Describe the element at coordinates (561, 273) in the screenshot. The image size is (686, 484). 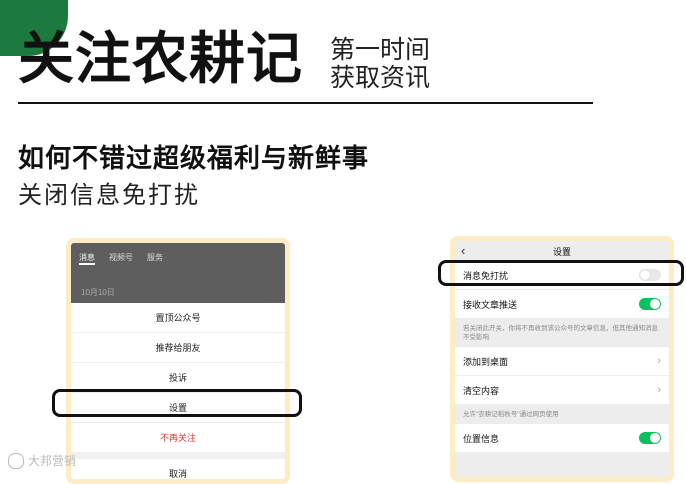
I see `dnd-highlight-frame` at that location.